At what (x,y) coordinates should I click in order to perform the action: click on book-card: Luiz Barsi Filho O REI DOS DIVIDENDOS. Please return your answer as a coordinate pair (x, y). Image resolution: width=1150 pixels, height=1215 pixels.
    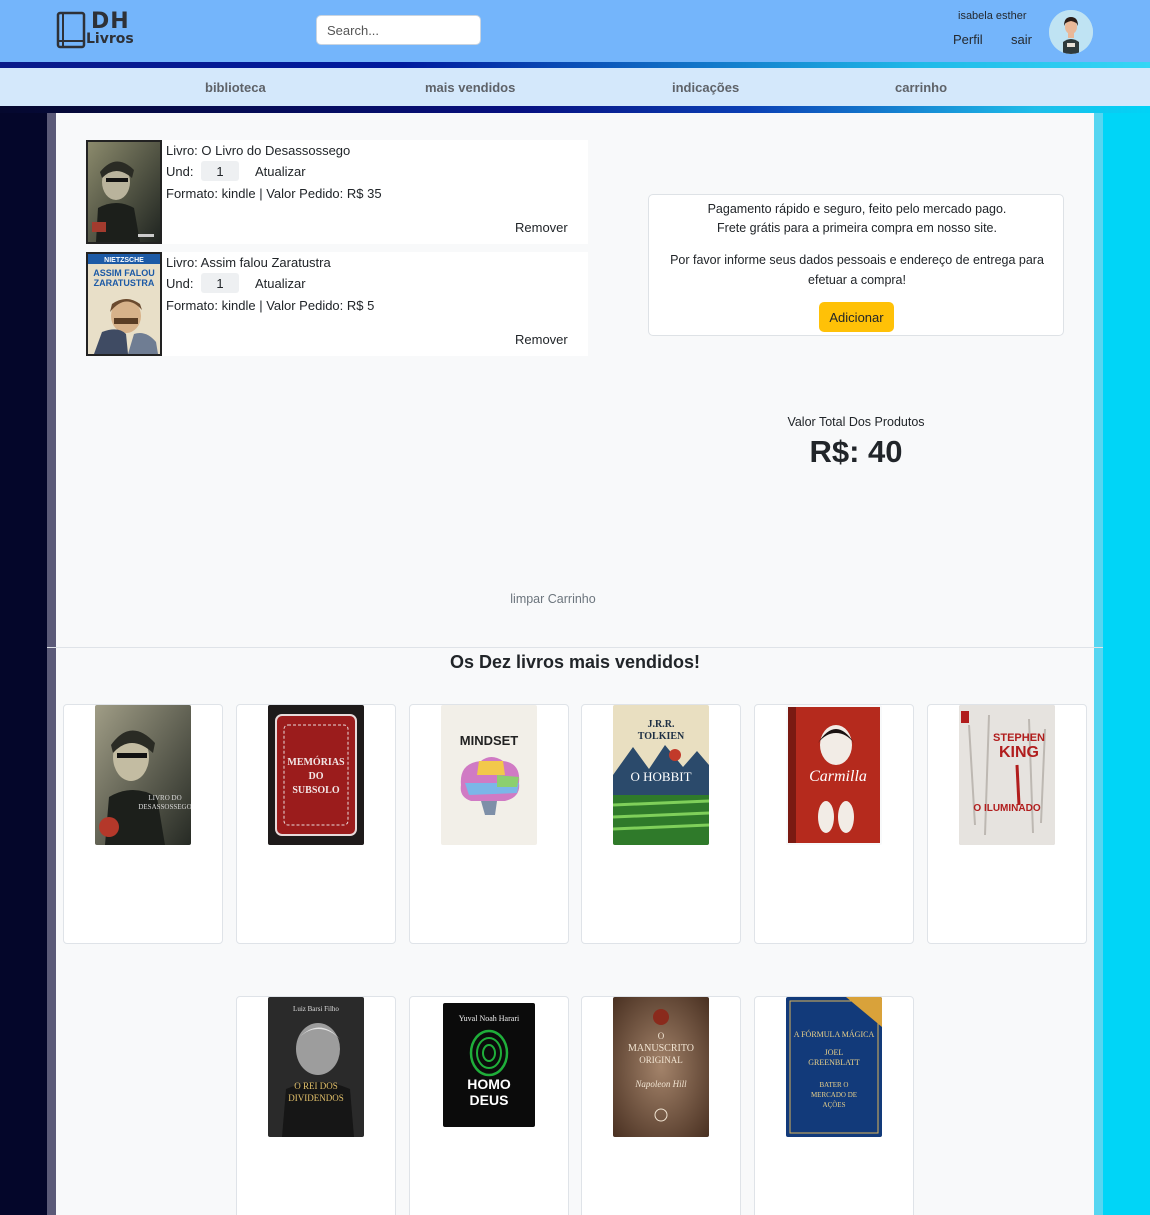
    Looking at the image, I should click on (316, 1105).